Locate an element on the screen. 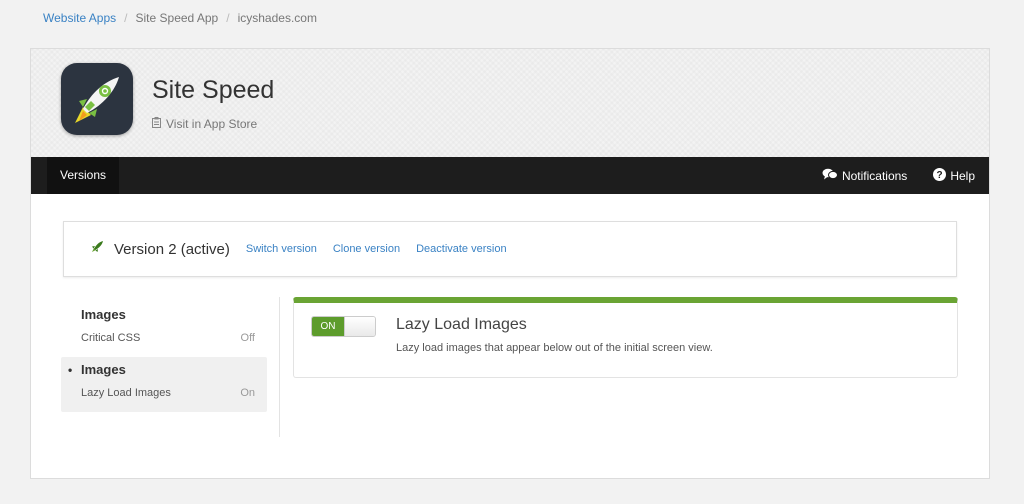 The image size is (1024, 504). clipboard-icon is located at coordinates (156, 124).